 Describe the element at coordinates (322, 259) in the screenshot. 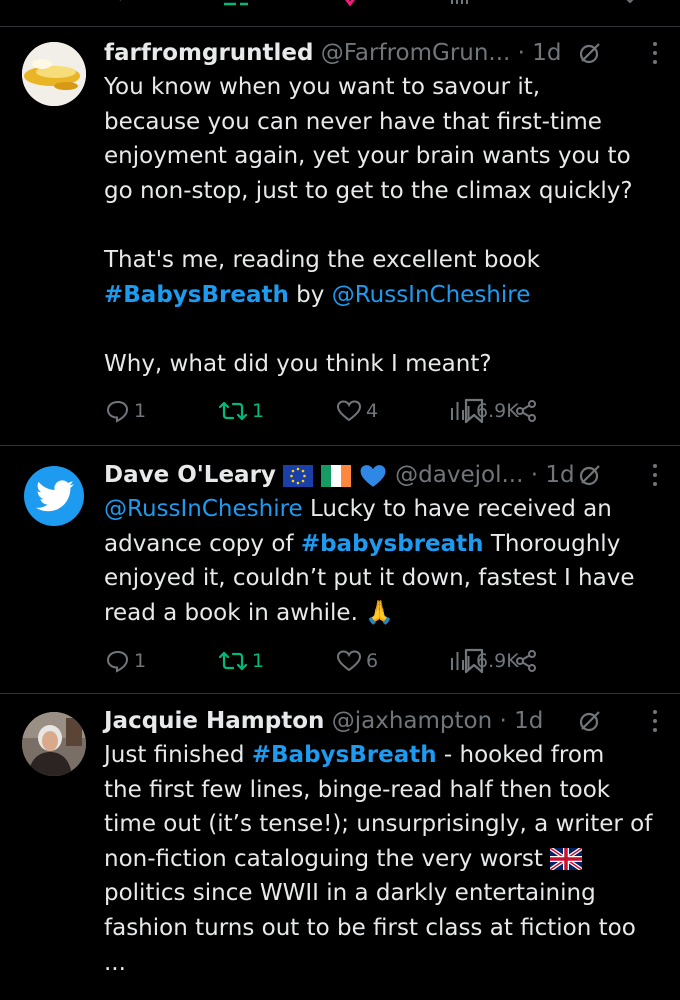

I see `text-line: That's me, reading the excellent book` at that location.